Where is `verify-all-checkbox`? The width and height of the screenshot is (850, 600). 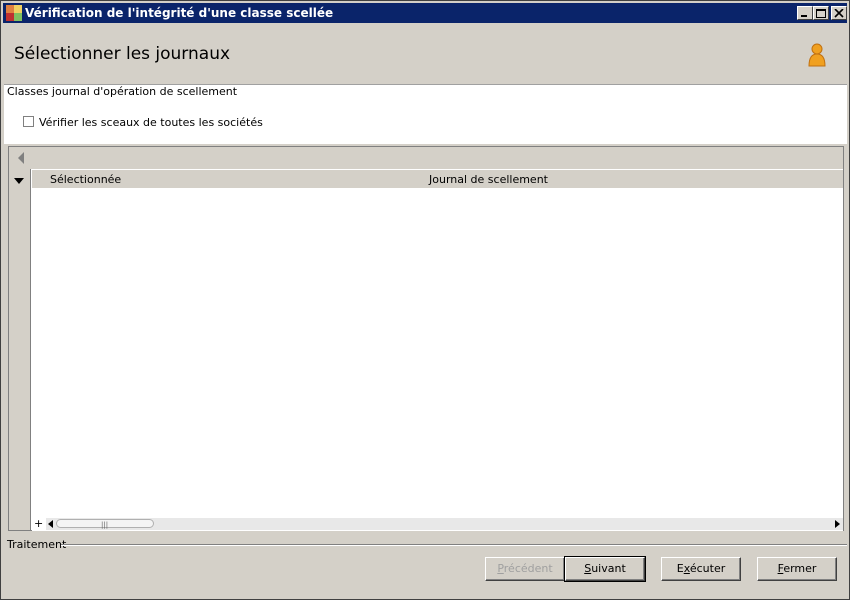
verify-all-checkbox is located at coordinates (28, 121).